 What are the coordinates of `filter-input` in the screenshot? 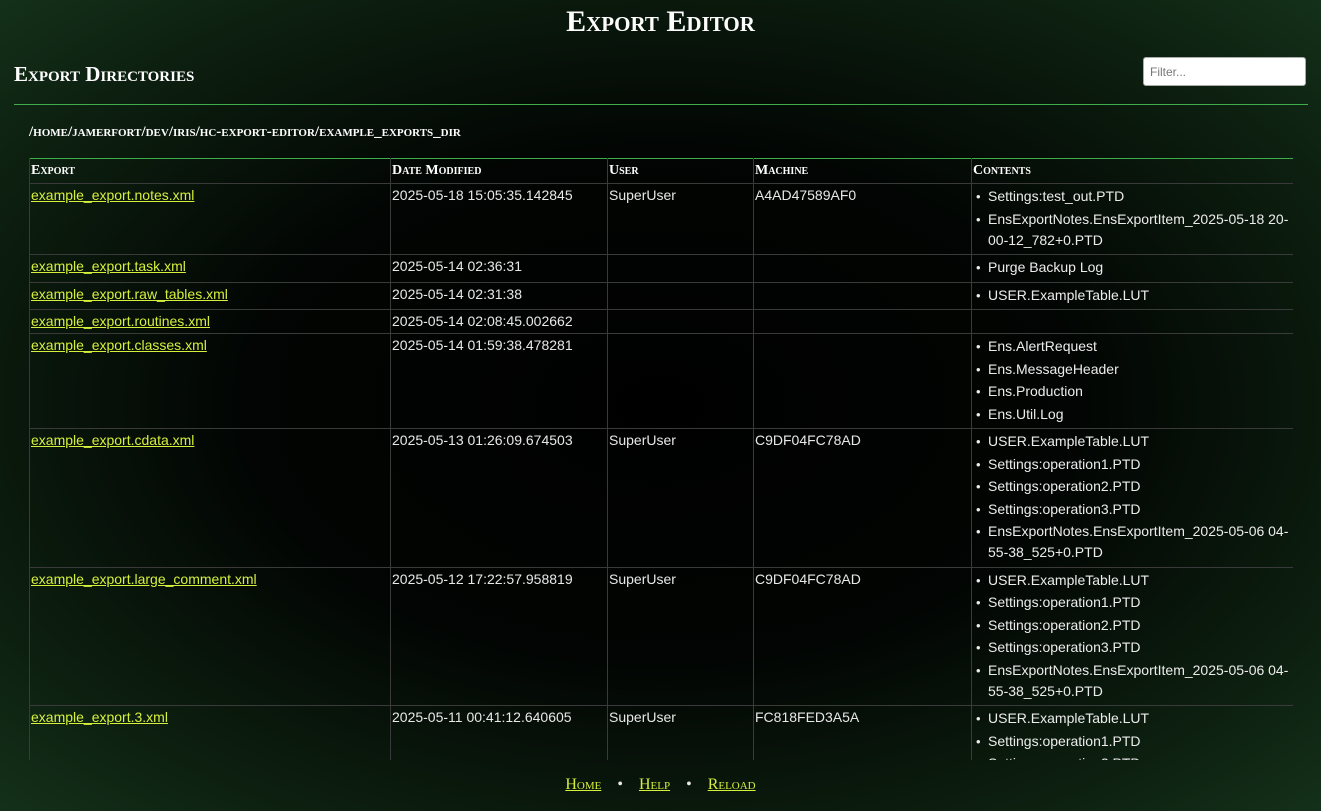 It's located at (1224, 71).